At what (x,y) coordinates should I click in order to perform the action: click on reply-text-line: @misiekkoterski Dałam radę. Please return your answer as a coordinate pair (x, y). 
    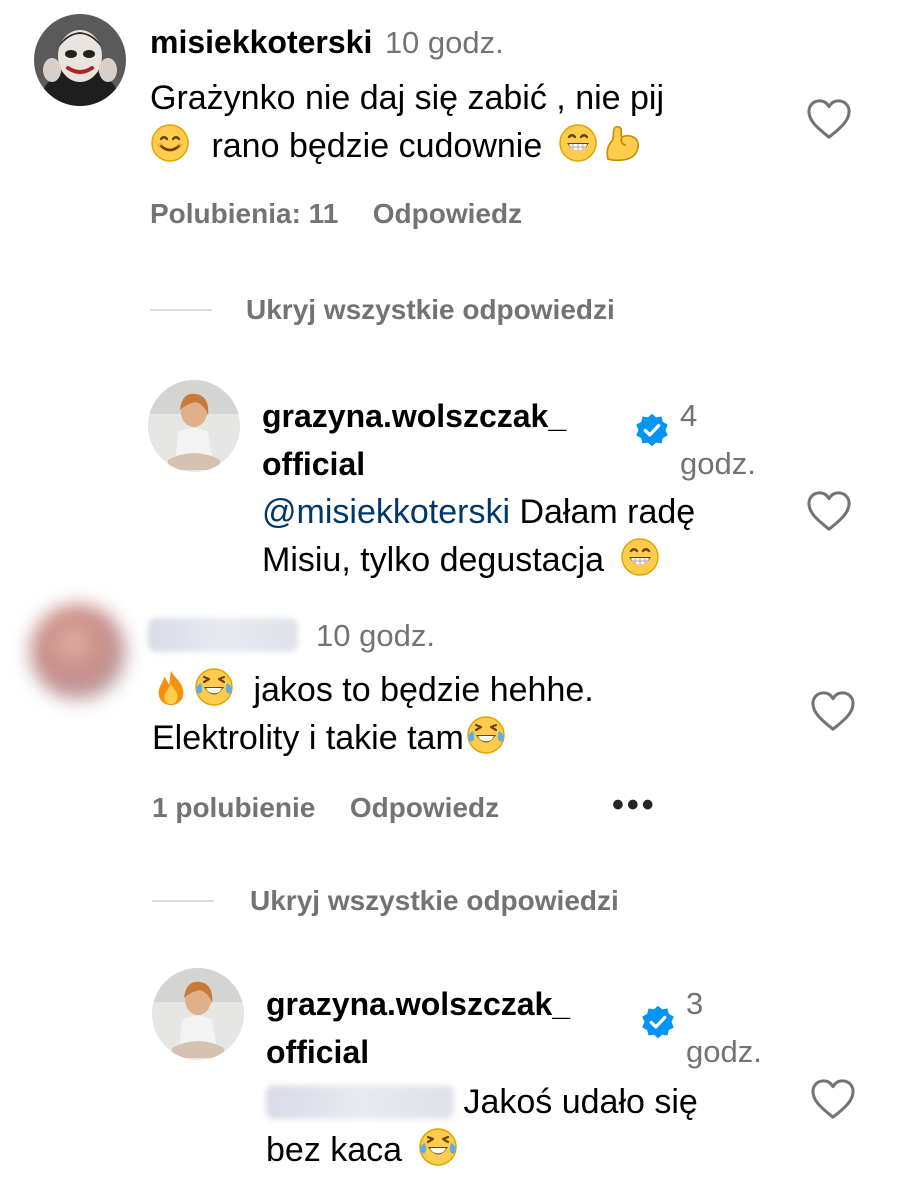
    Looking at the image, I should click on (522, 512).